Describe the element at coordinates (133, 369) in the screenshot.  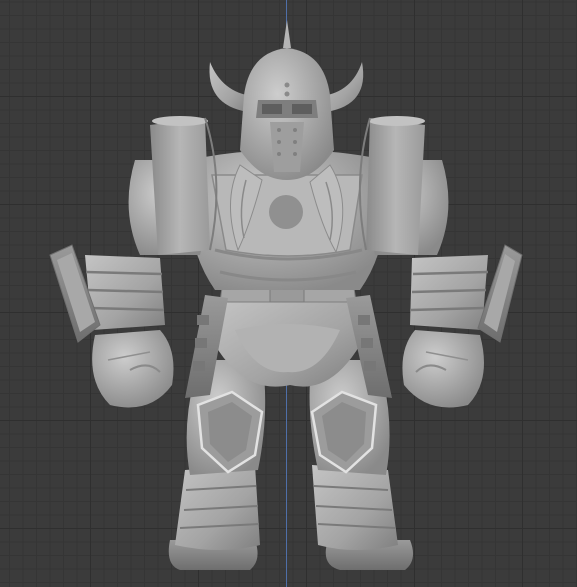
I see `left-fist` at that location.